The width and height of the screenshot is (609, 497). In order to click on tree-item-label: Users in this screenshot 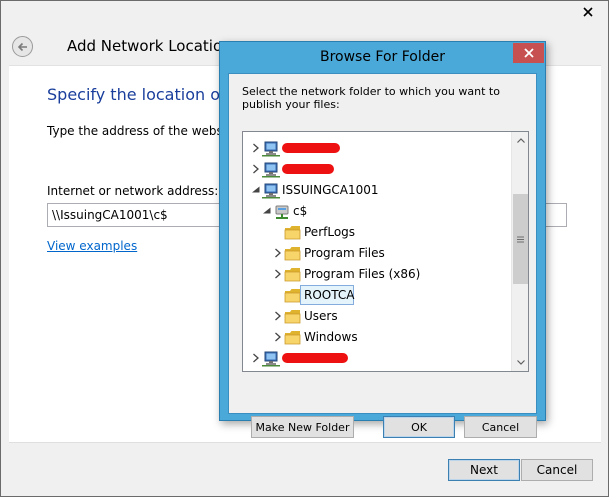, I will do `click(321, 316)`.